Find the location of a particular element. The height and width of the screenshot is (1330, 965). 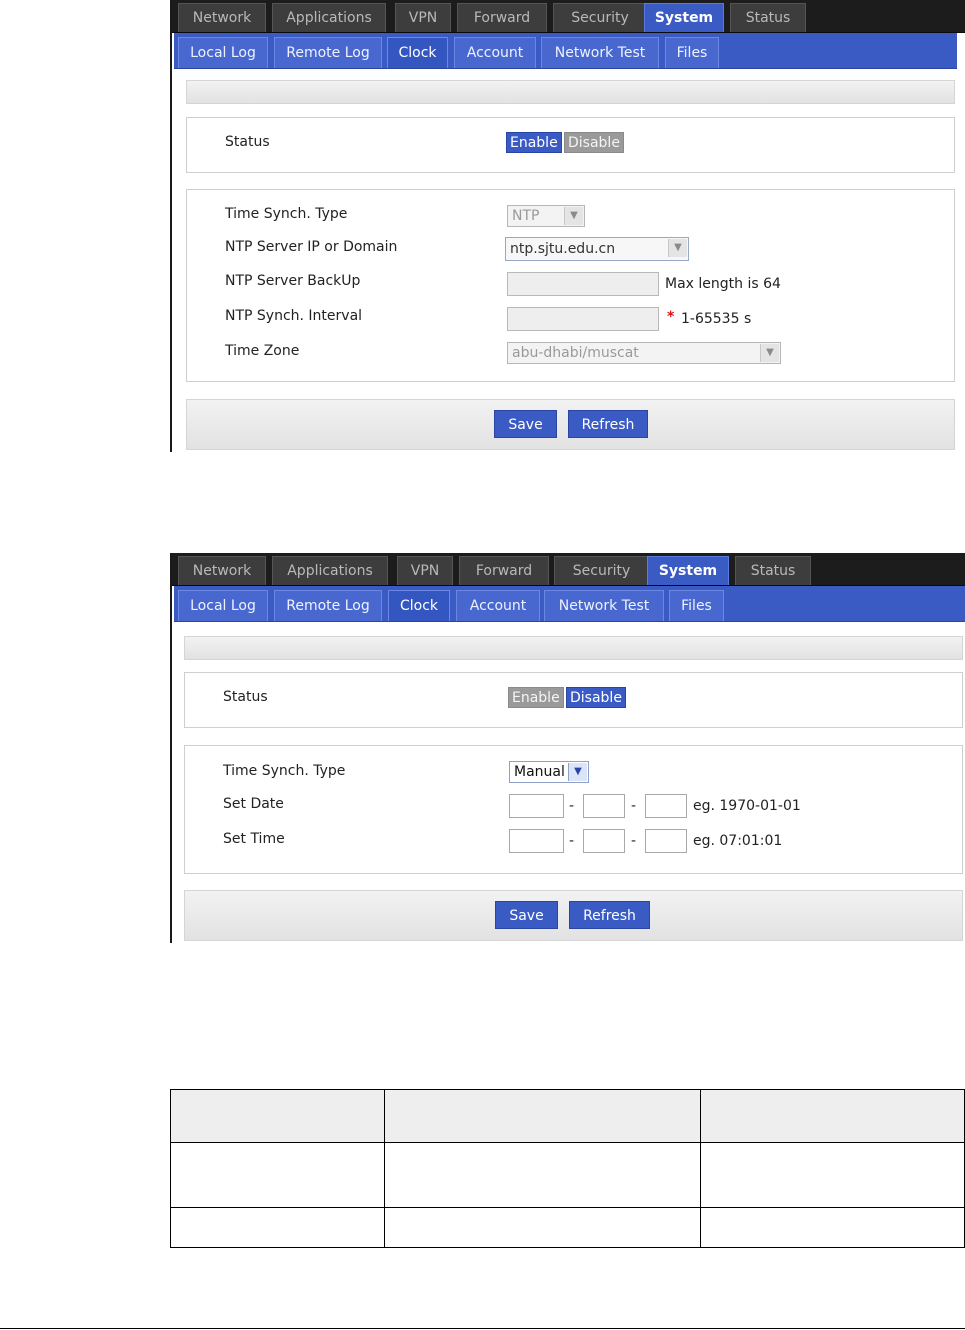

ntp-server-select: ntp.sjtu.edu.cn ▼ is located at coordinates (597, 249).